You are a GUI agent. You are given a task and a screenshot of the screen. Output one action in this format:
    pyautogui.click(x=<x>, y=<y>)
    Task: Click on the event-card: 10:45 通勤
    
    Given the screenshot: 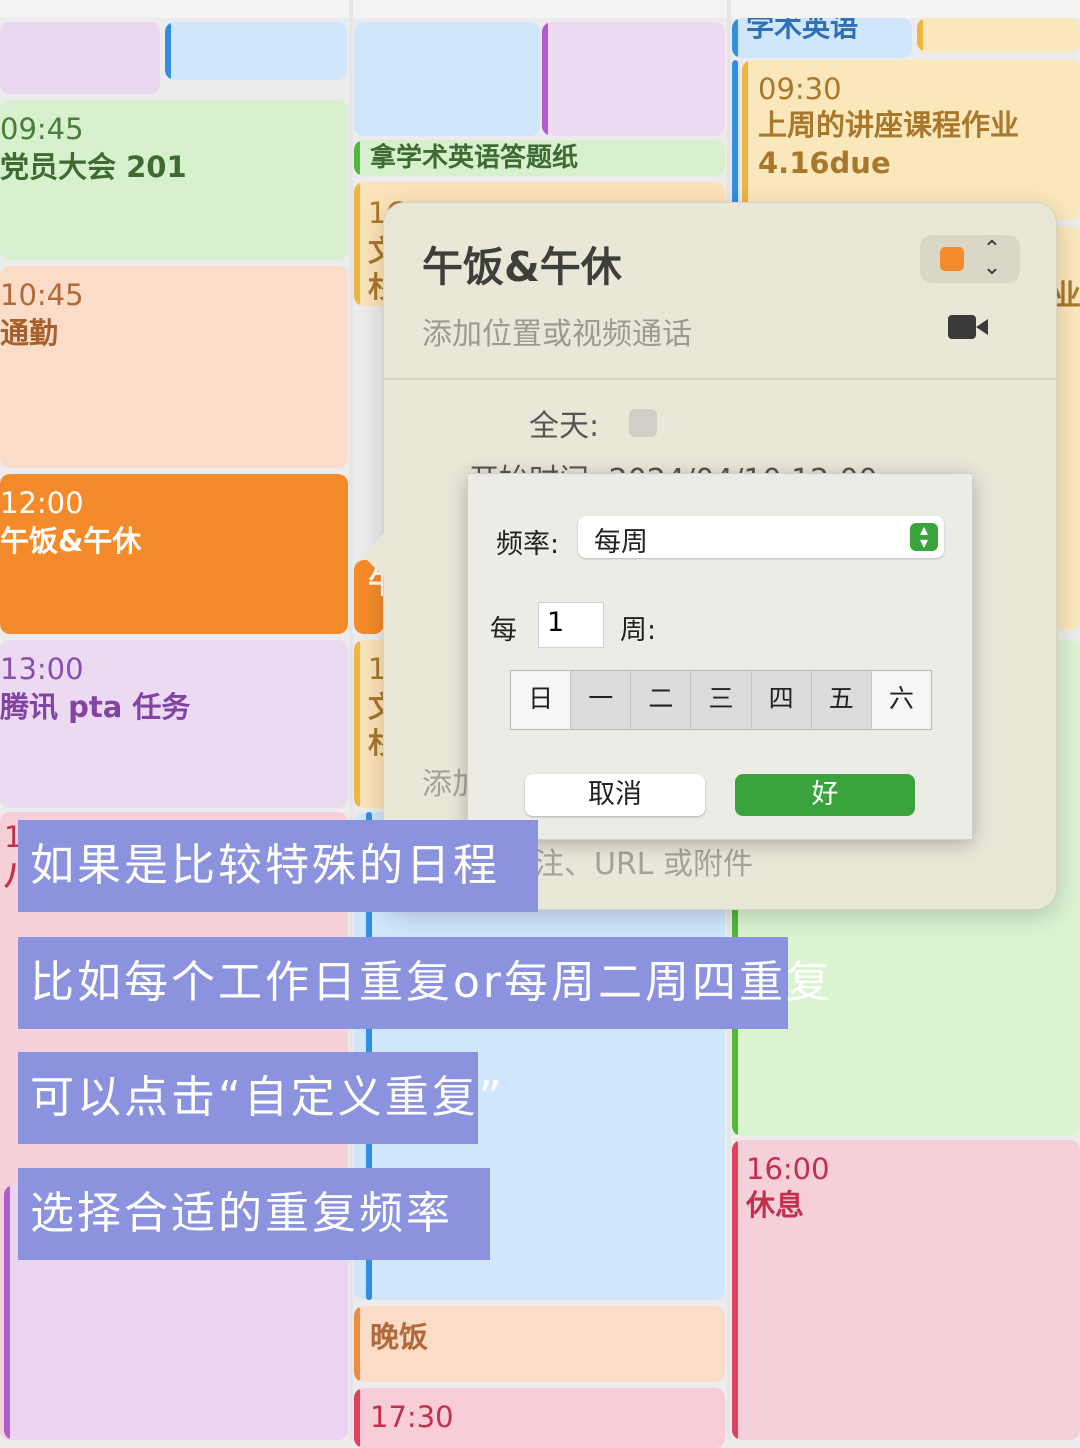 What is the action you would take?
    pyautogui.click(x=174, y=367)
    